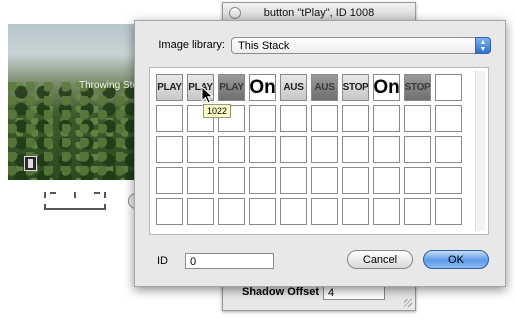 The width and height of the screenshot is (514, 319). Describe the element at coordinates (217, 111) in the screenshot. I see `image-id-tooltip: 1022` at that location.